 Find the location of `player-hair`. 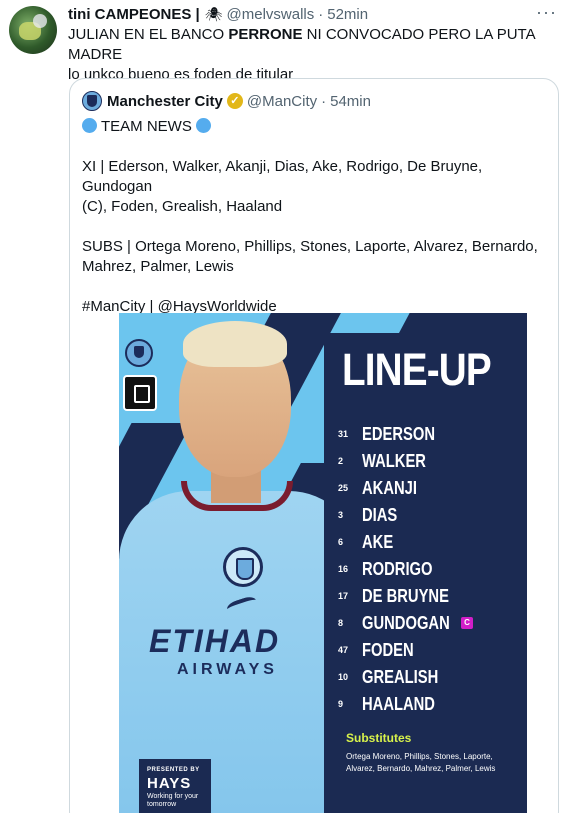

player-hair is located at coordinates (235, 344).